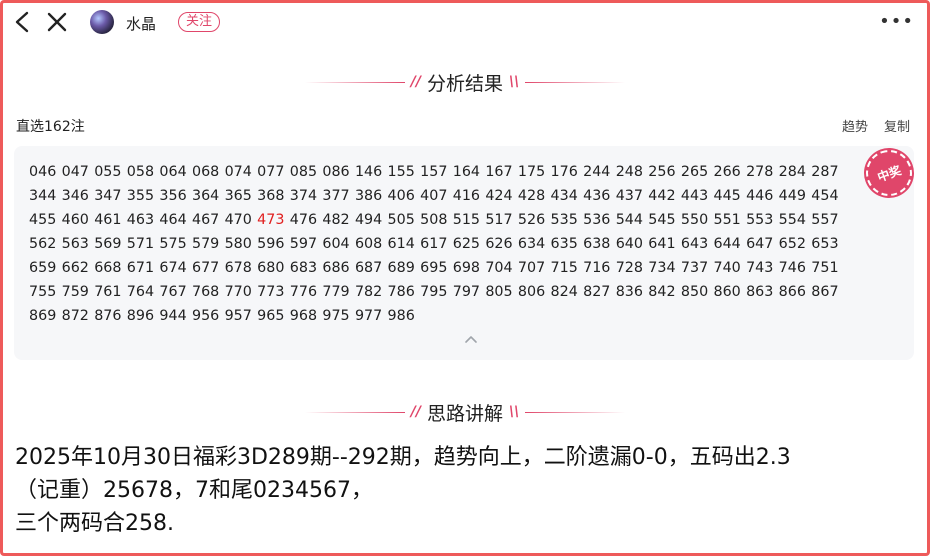 The height and width of the screenshot is (556, 930). What do you see at coordinates (896, 22) in the screenshot?
I see `more-options-icon: •••` at bounding box center [896, 22].